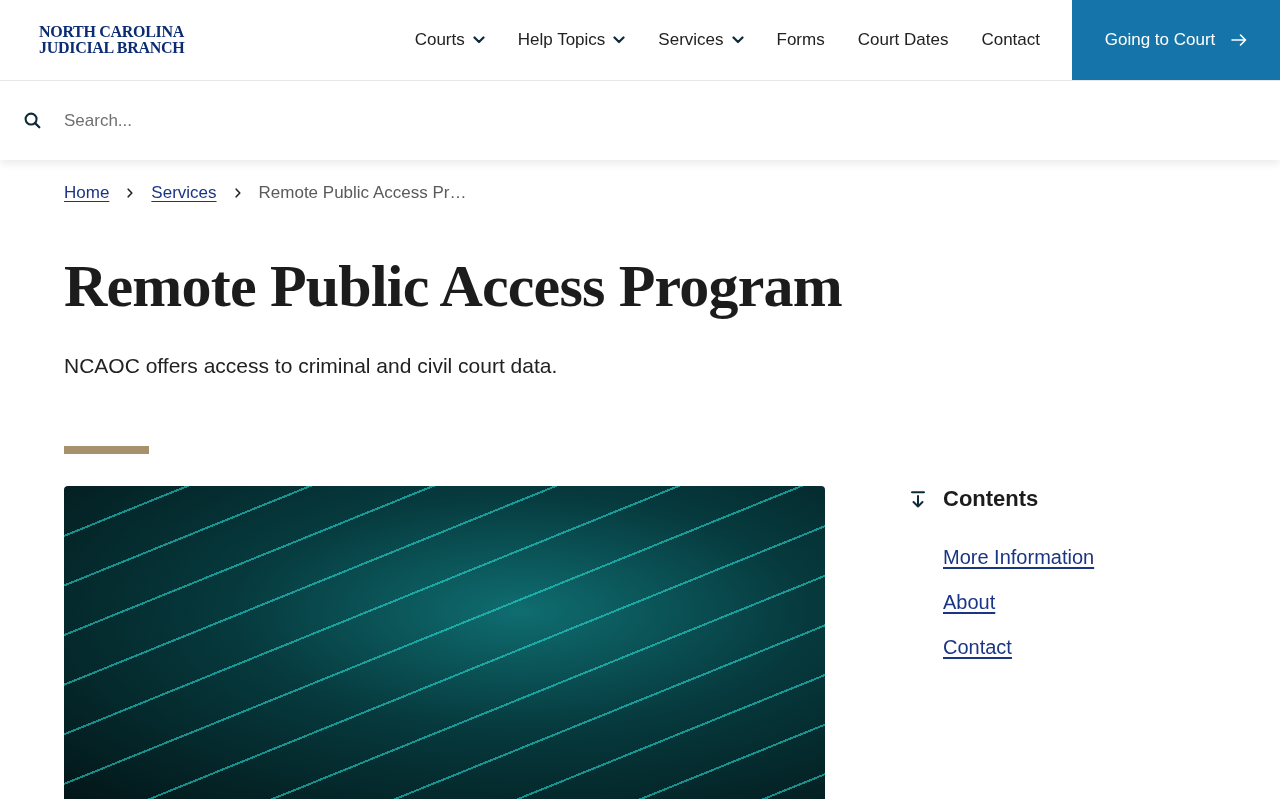 This screenshot has width=1280, height=800. I want to click on arrow-right-icon, so click(1239, 40).